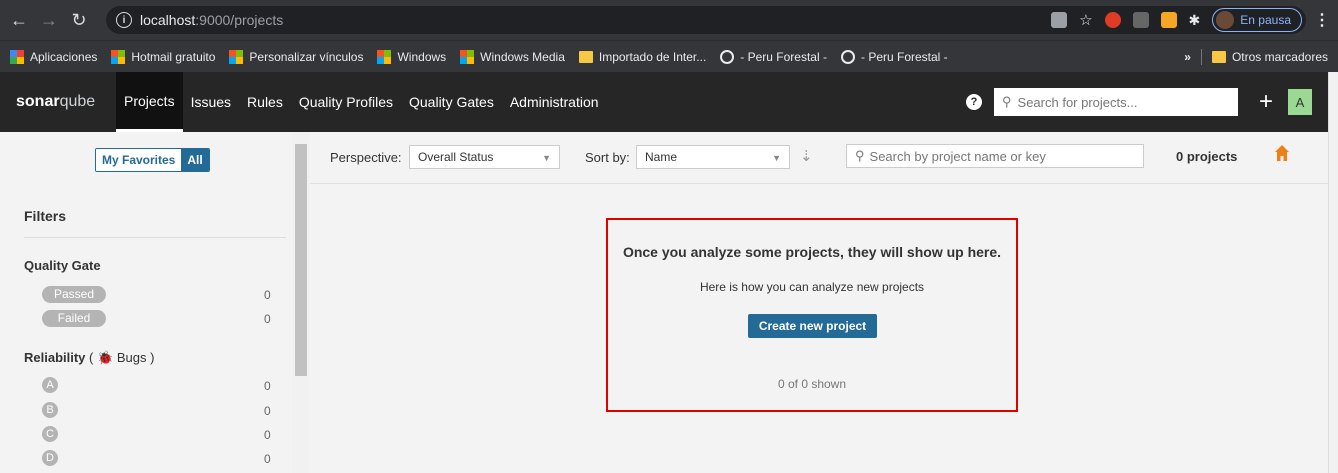  I want to click on other-bookmarks: Otros marcadores, so click(1269, 57).